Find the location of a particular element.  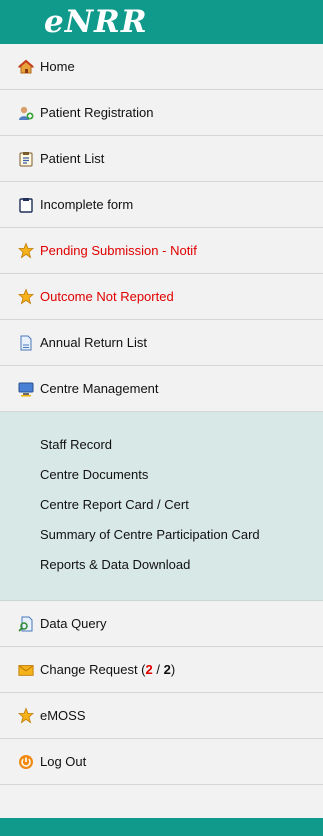

submenu-item-centre-report-card: Centre Report Card / Cert is located at coordinates (161, 505).